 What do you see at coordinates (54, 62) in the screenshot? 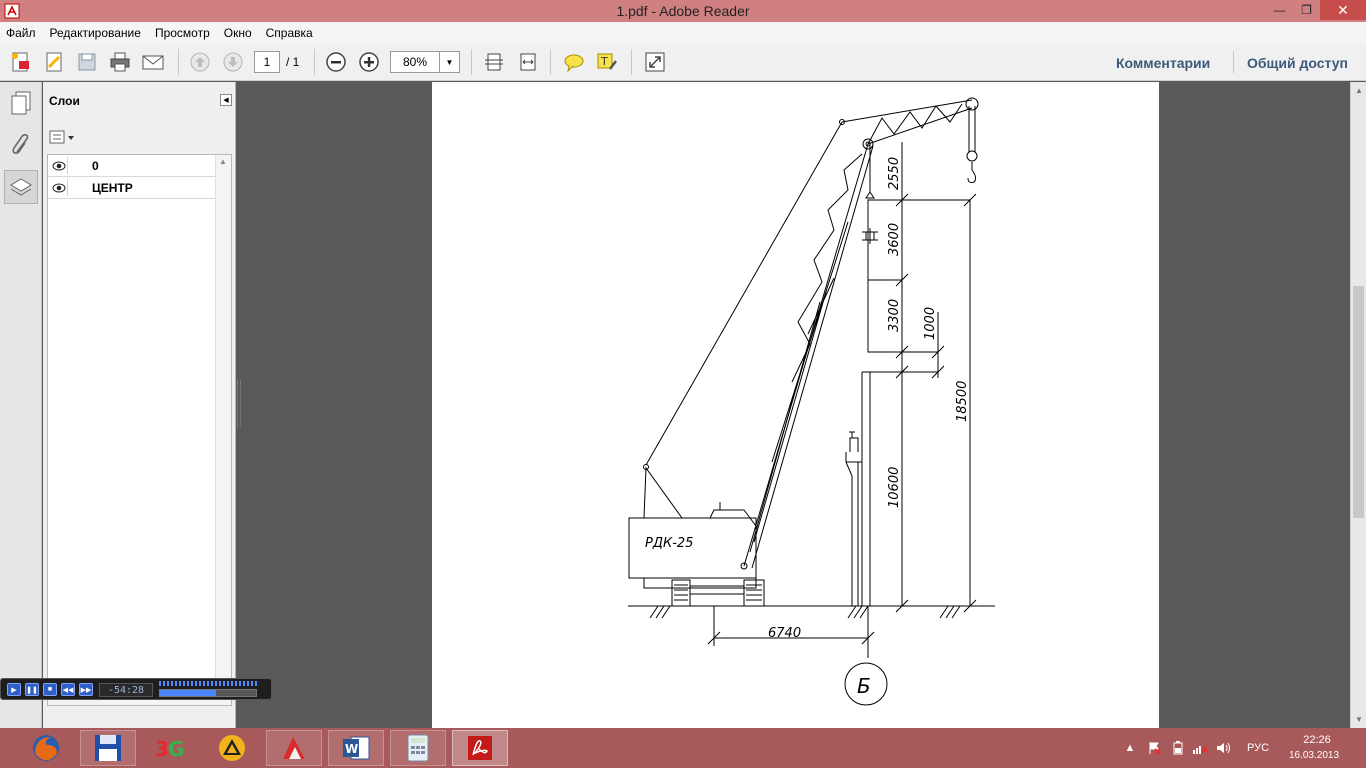
I see `edit-pdf-button` at bounding box center [54, 62].